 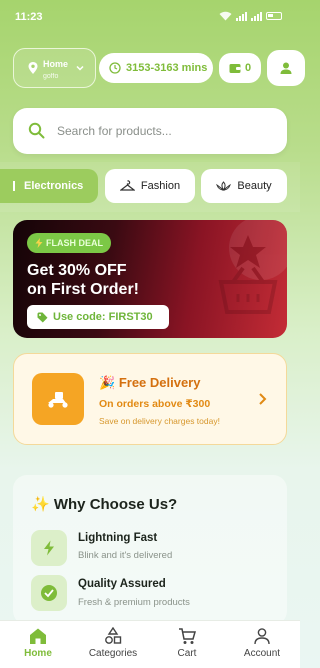 I want to click on flash-deal-badge-text: FLASH DEAL, so click(x=74, y=243).